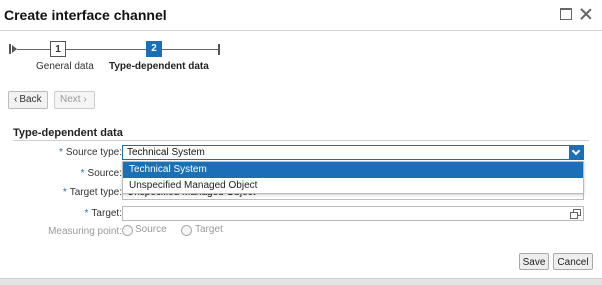 Image resolution: width=602 pixels, height=285 pixels. What do you see at coordinates (209, 229) in the screenshot?
I see `radio-target-label: Target` at bounding box center [209, 229].